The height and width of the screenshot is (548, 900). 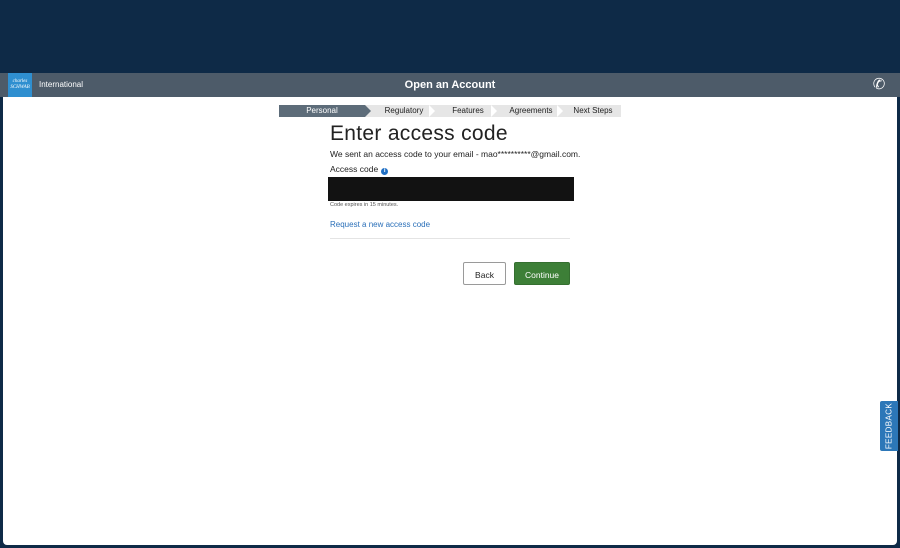 I want to click on step-regulatory: Regulatory, so click(x=404, y=110).